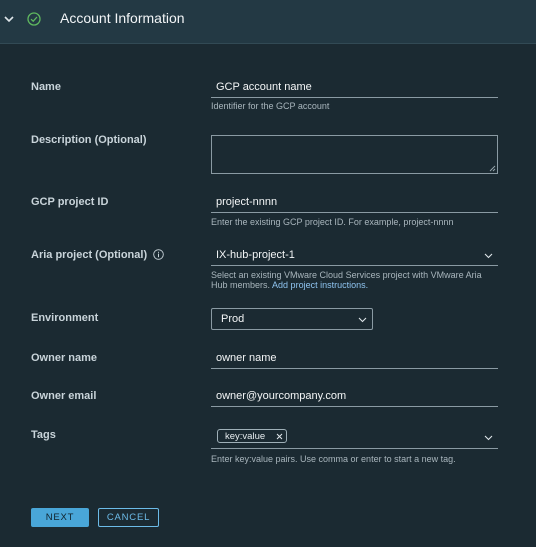 The width and height of the screenshot is (536, 547). I want to click on owner-name-value: owner name, so click(246, 358).